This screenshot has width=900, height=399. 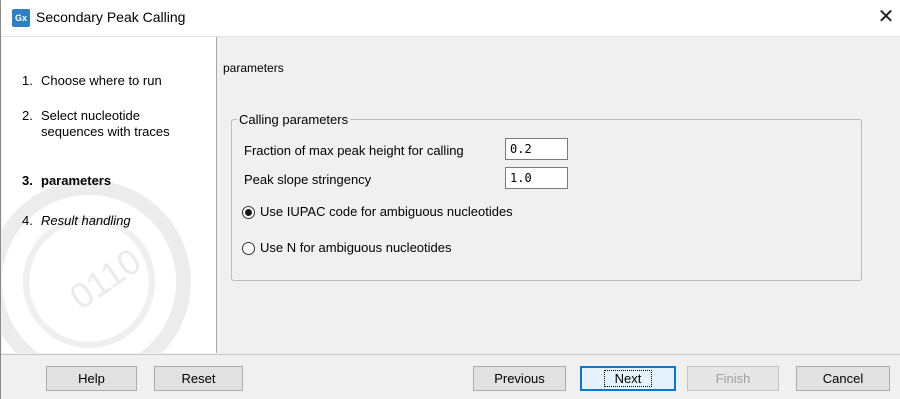 What do you see at coordinates (308, 179) in the screenshot?
I see `peak-slope-stringency-label: Peak slope stringency` at bounding box center [308, 179].